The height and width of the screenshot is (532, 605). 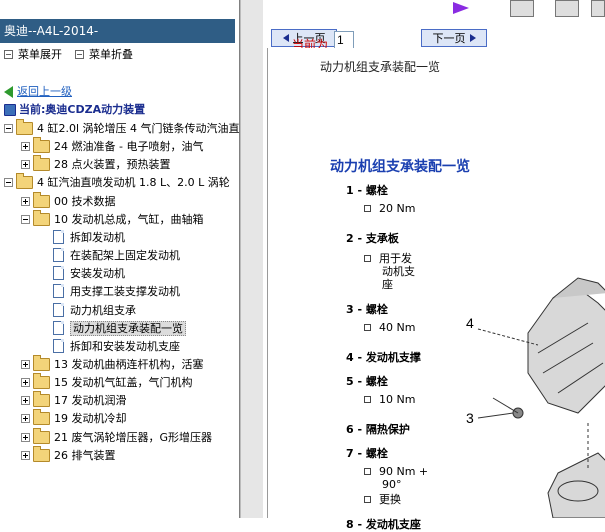 I want to click on figure-label-3: 3, so click(x=470, y=418).